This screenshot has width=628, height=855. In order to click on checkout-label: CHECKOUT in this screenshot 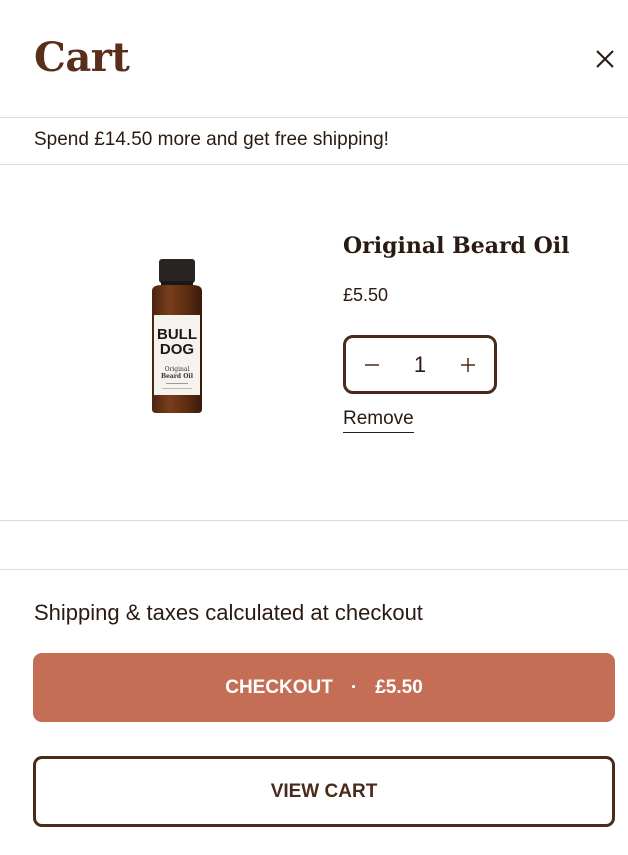, I will do `click(279, 687)`.